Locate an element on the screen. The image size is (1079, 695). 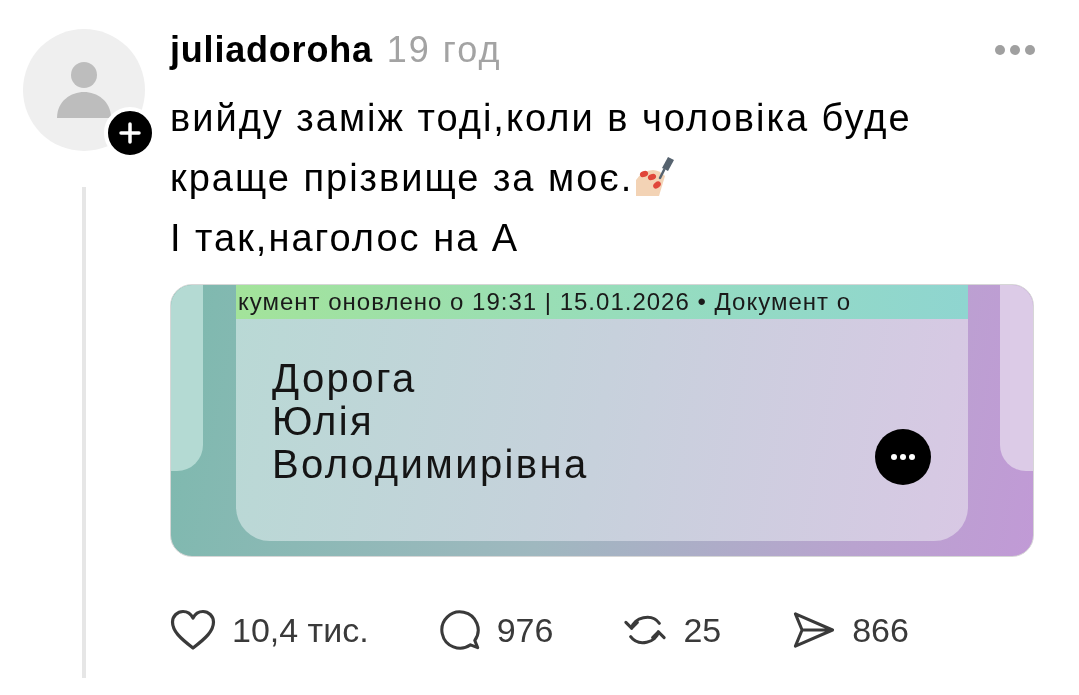
repost-button: 25 is located at coordinates (672, 630).